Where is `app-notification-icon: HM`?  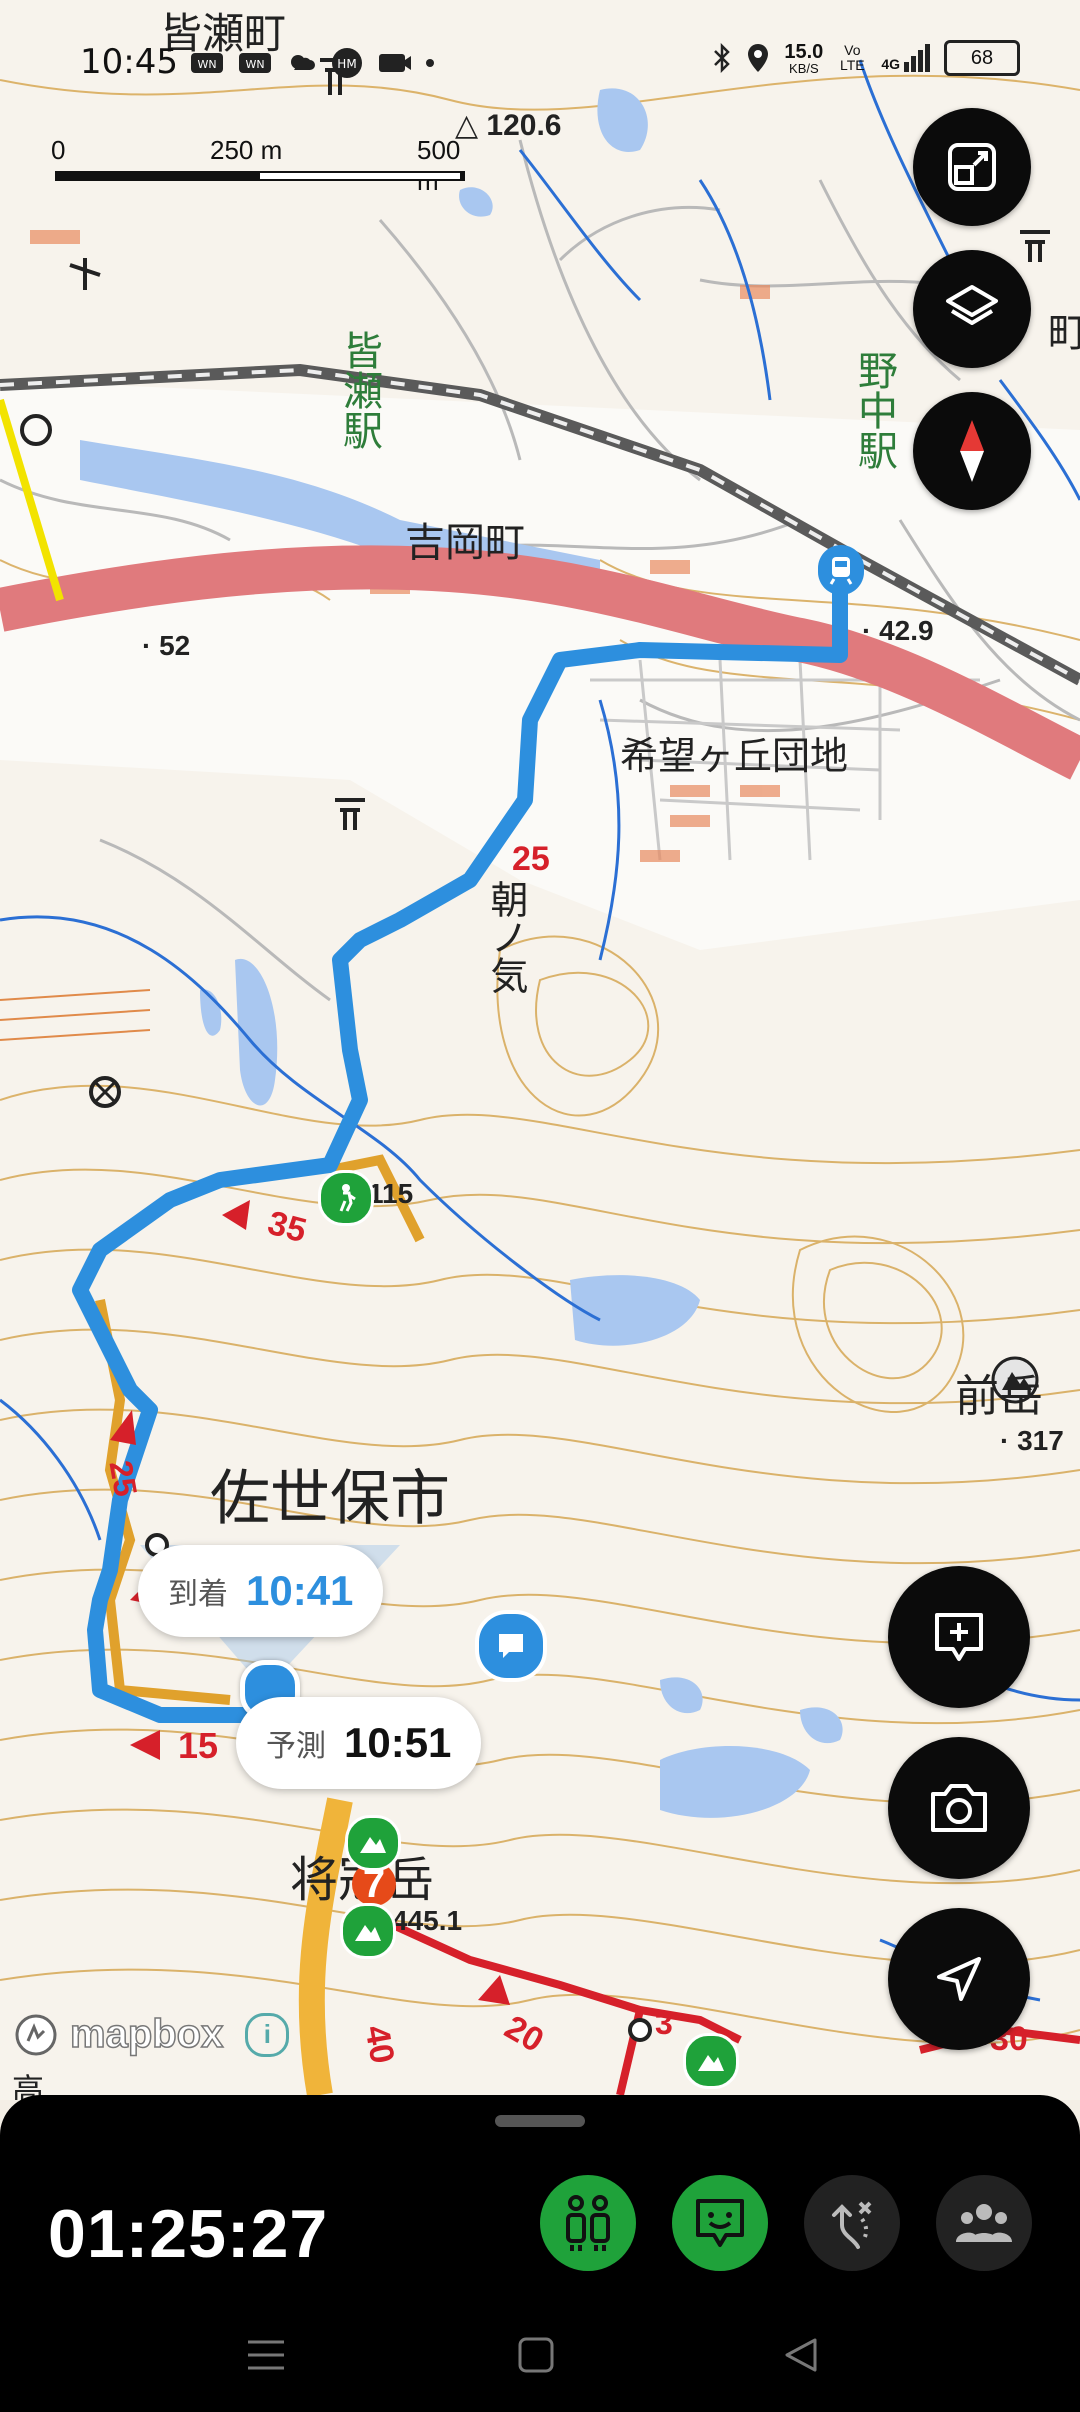
app-notification-icon: HM is located at coordinates (347, 63).